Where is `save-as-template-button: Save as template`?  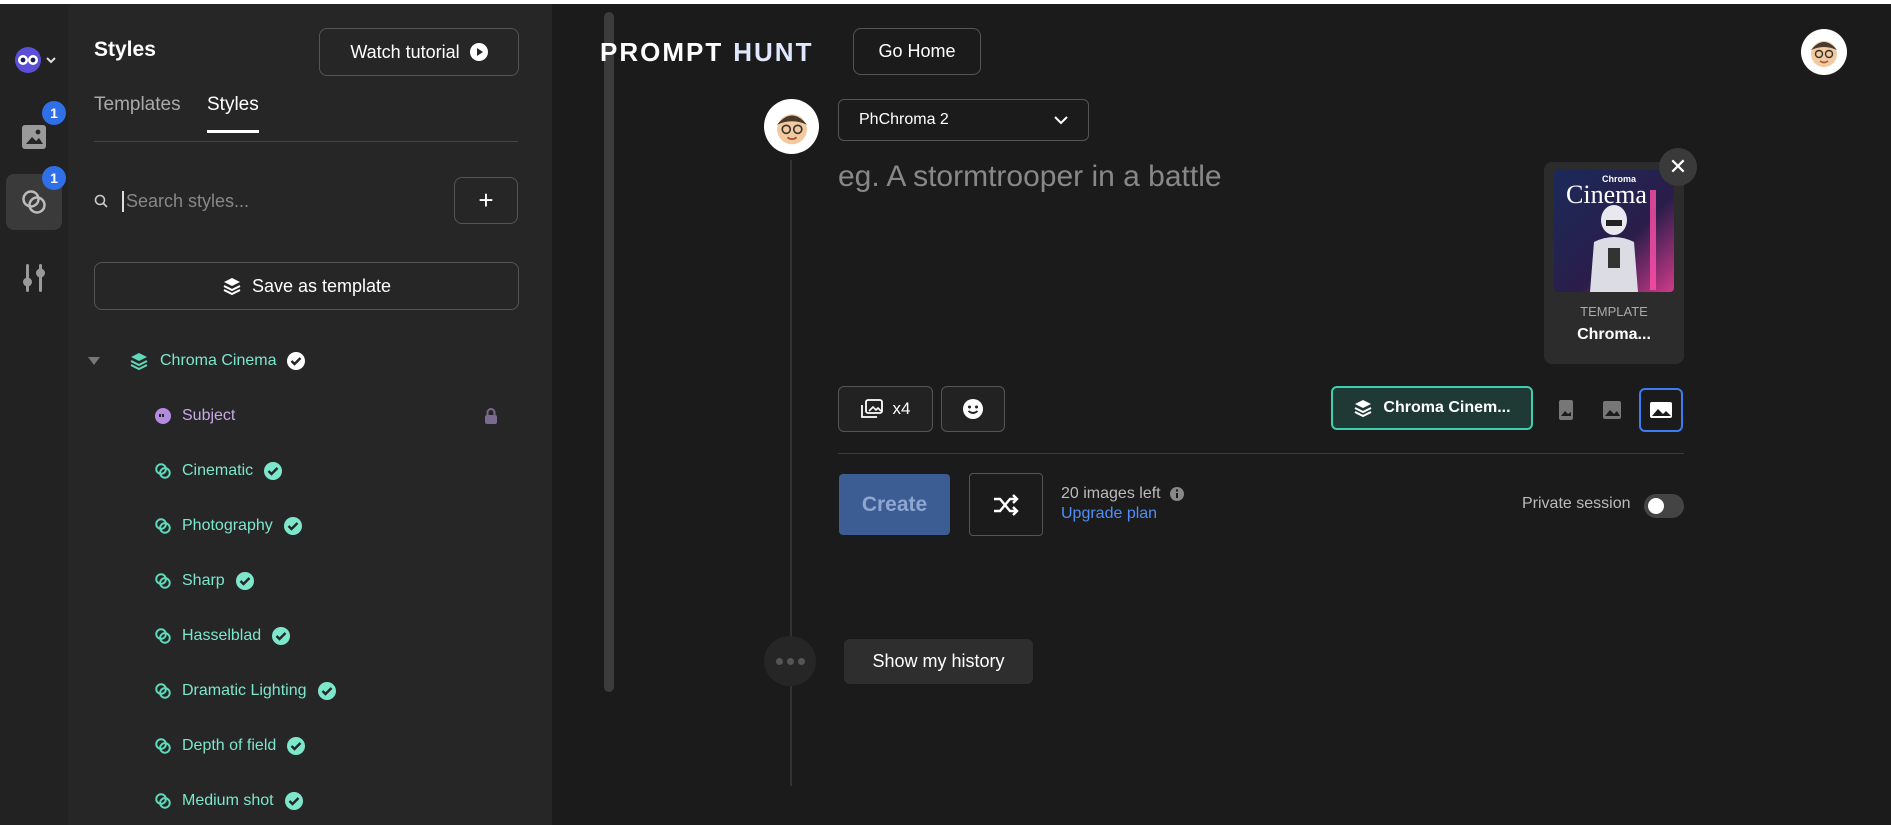 save-as-template-button: Save as template is located at coordinates (306, 286).